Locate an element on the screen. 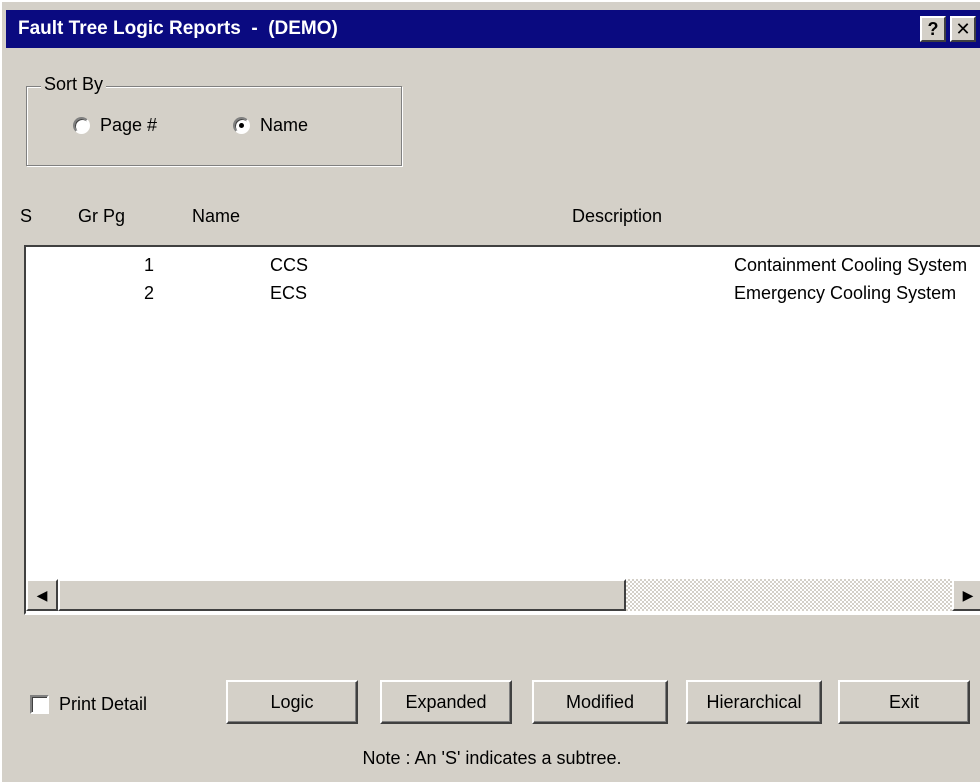  sort-by-group: Sort By Page # Name is located at coordinates (214, 120).